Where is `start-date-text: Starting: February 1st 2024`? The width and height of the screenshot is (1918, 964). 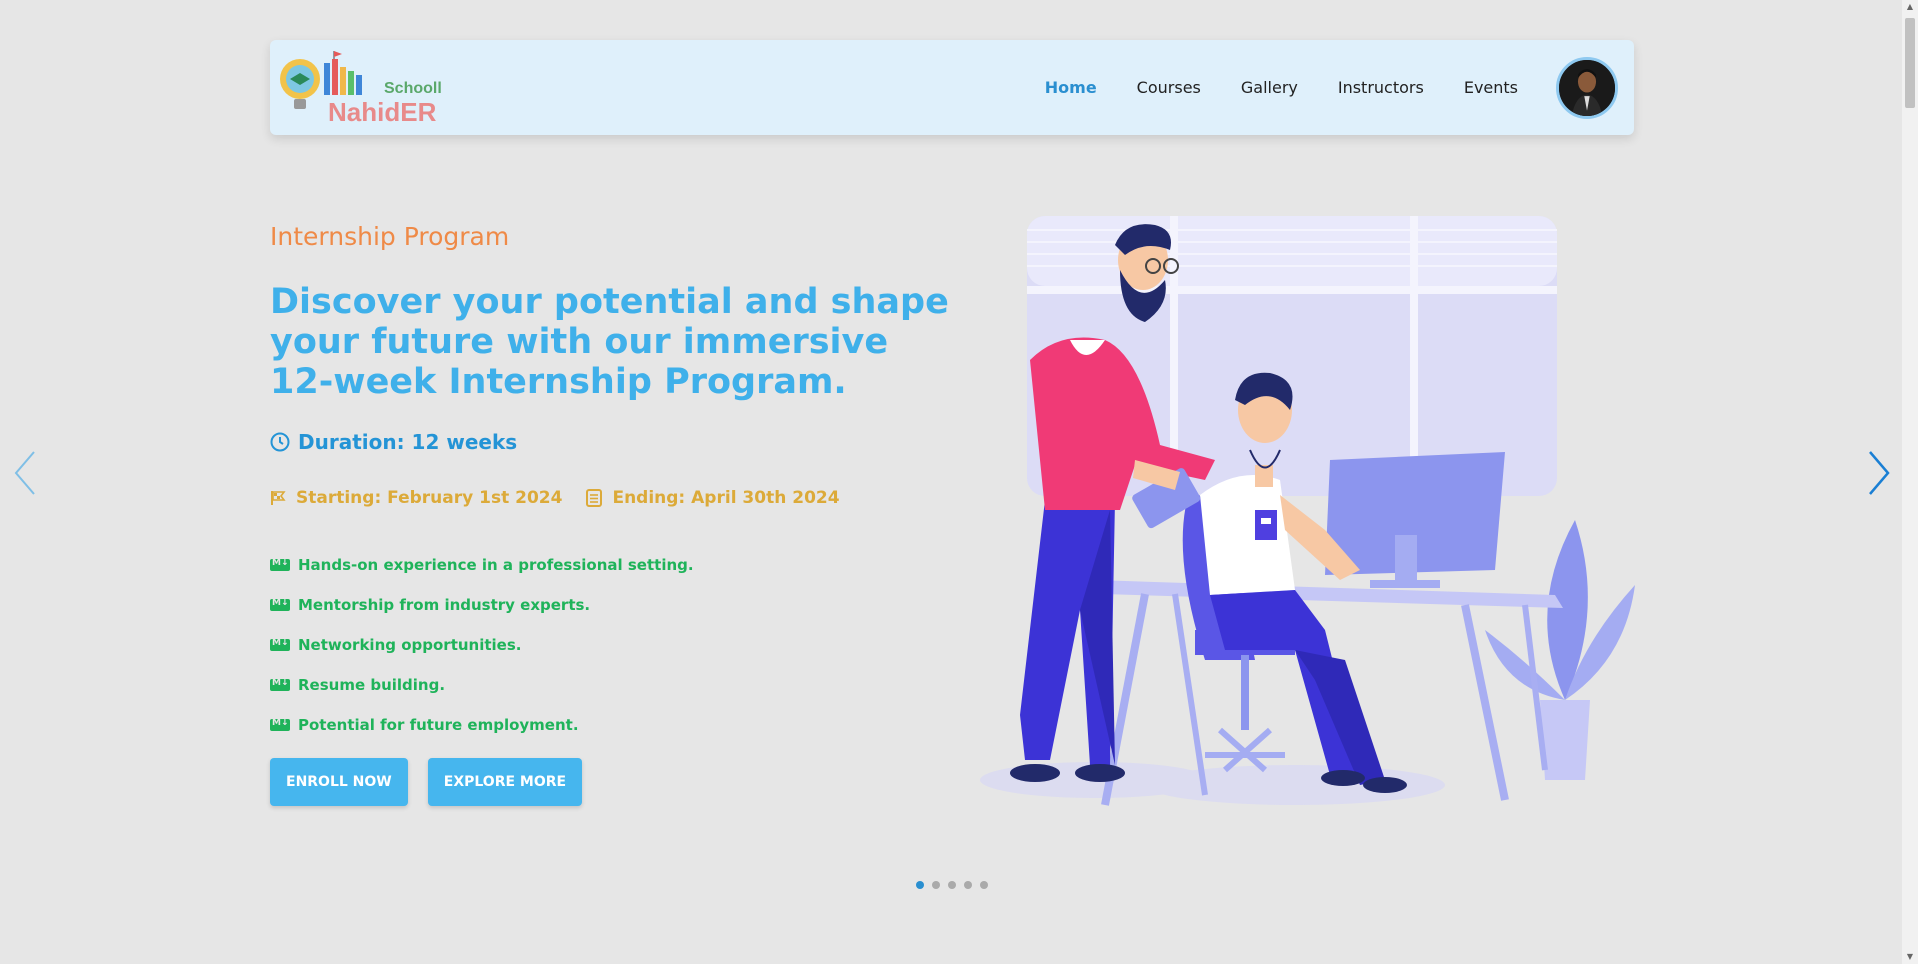 start-date-text: Starting: February 1st 2024 is located at coordinates (429, 498).